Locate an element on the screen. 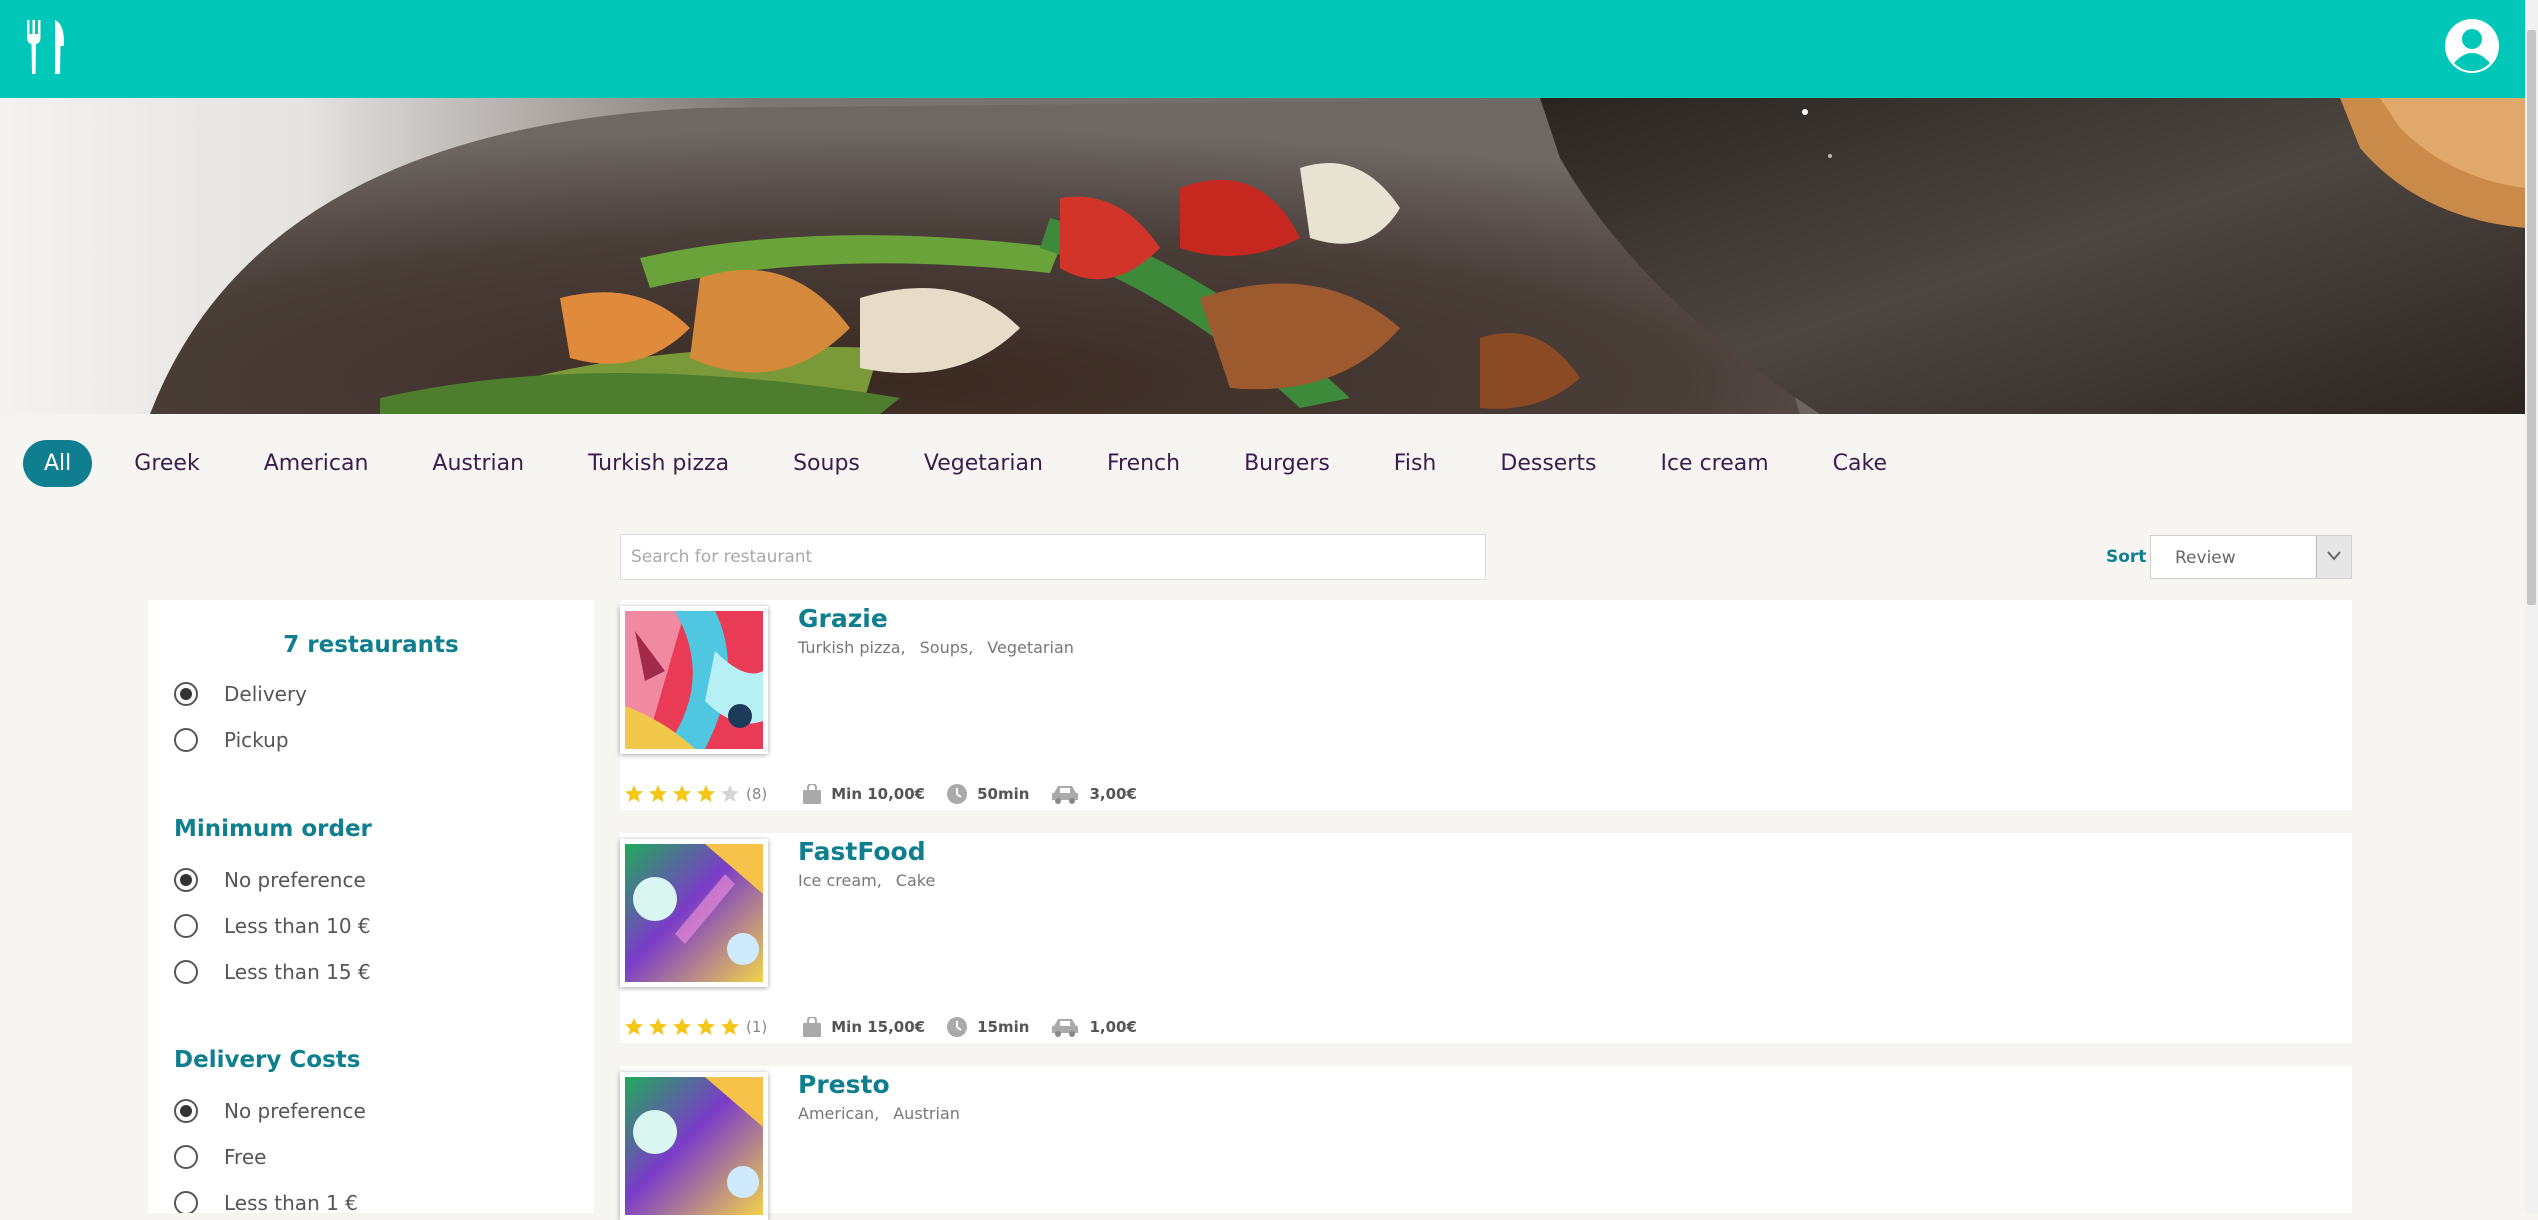 The height and width of the screenshot is (1220, 2538). chevron-down-icon is located at coordinates (2333, 557).